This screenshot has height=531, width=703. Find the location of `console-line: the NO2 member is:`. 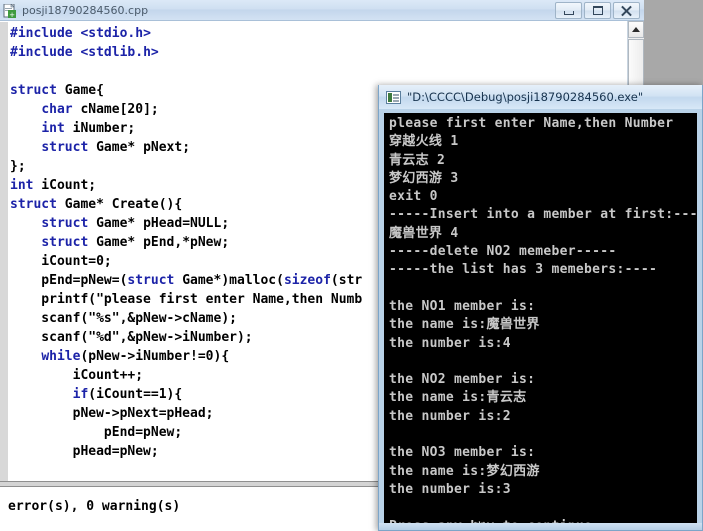

console-line: the NO2 member is: is located at coordinates (462, 380).